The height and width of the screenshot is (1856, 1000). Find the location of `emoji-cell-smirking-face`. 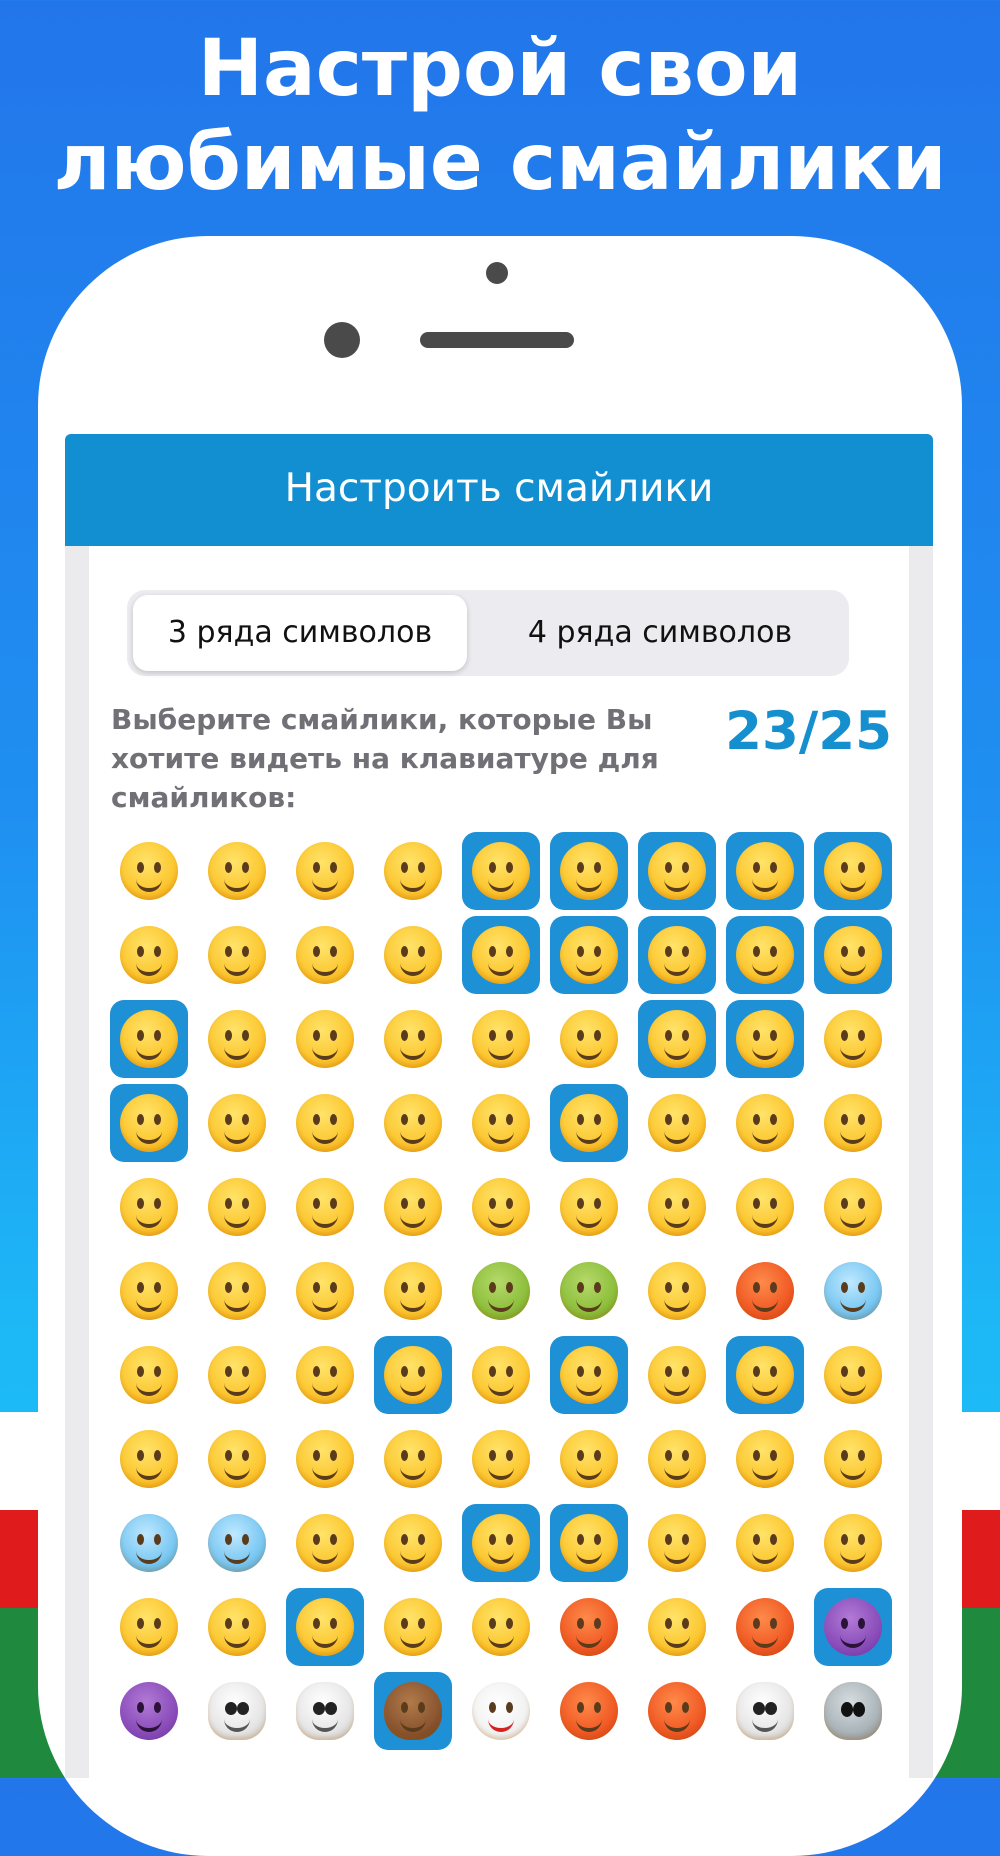

emoji-cell-smirking-face is located at coordinates (149, 1207).